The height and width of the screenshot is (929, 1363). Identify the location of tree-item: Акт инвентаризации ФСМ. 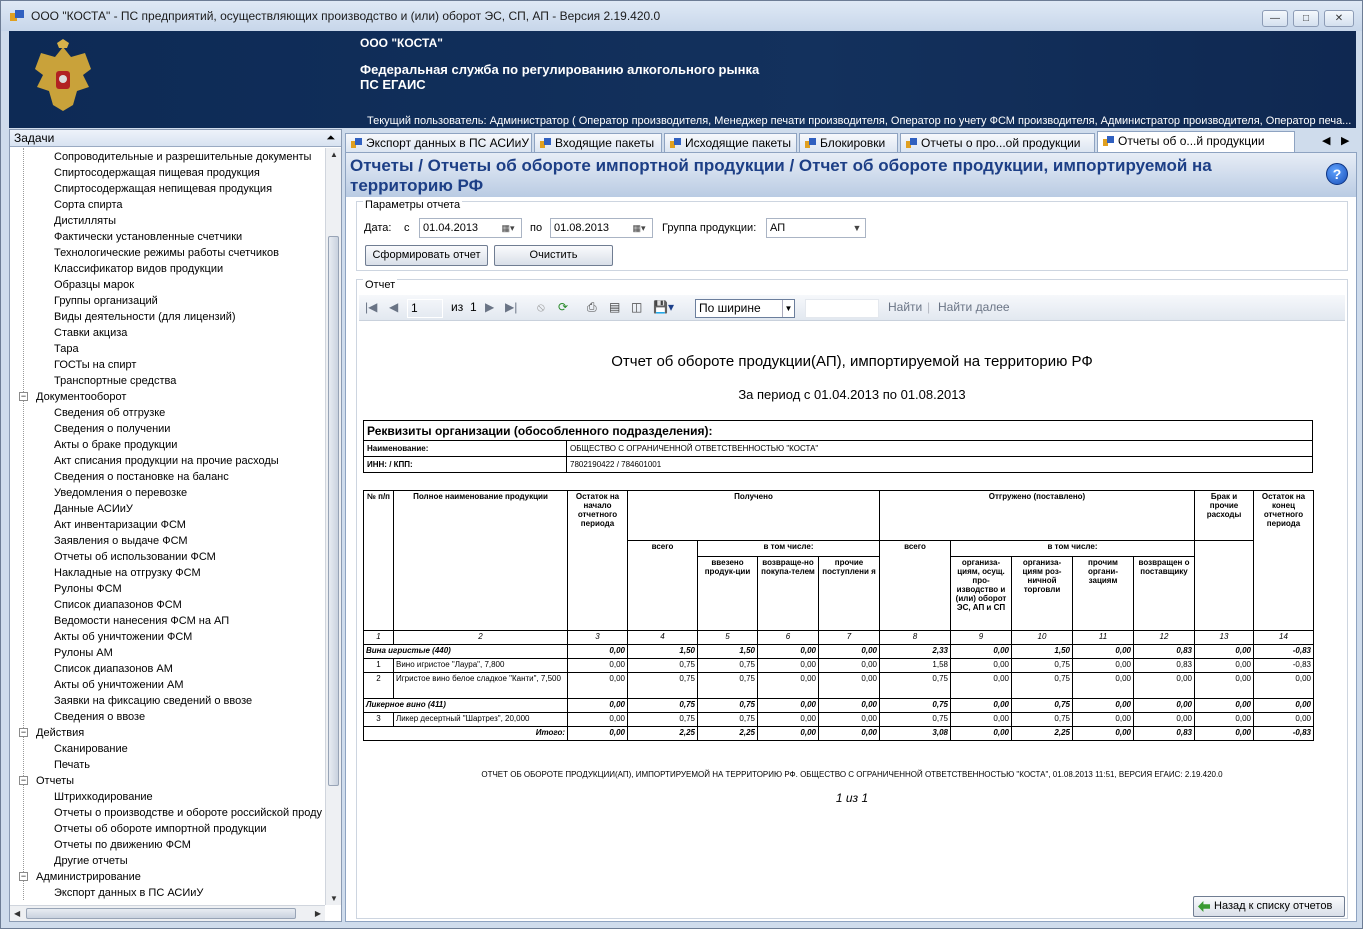
(120, 525).